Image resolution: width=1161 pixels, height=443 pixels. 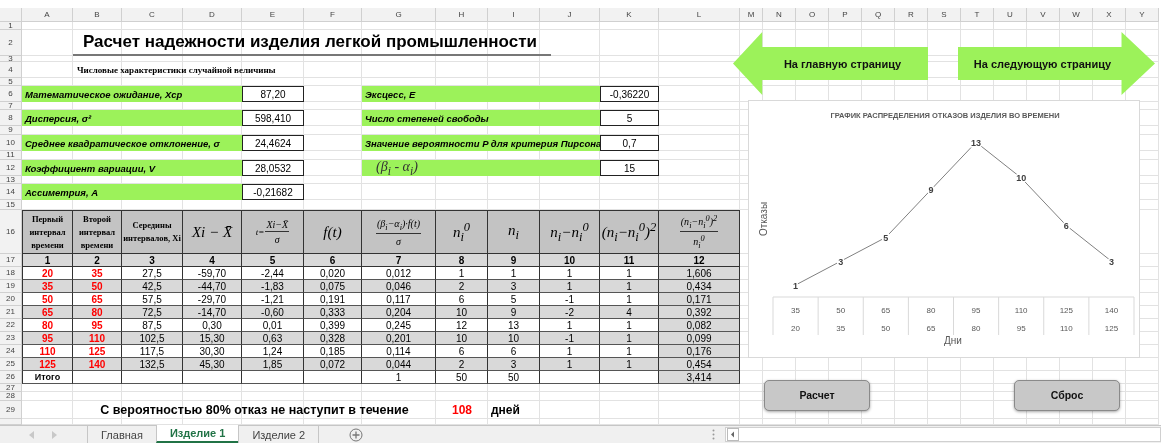 What do you see at coordinates (570, 338) in the screenshot?
I see `table-cell: -1` at bounding box center [570, 338].